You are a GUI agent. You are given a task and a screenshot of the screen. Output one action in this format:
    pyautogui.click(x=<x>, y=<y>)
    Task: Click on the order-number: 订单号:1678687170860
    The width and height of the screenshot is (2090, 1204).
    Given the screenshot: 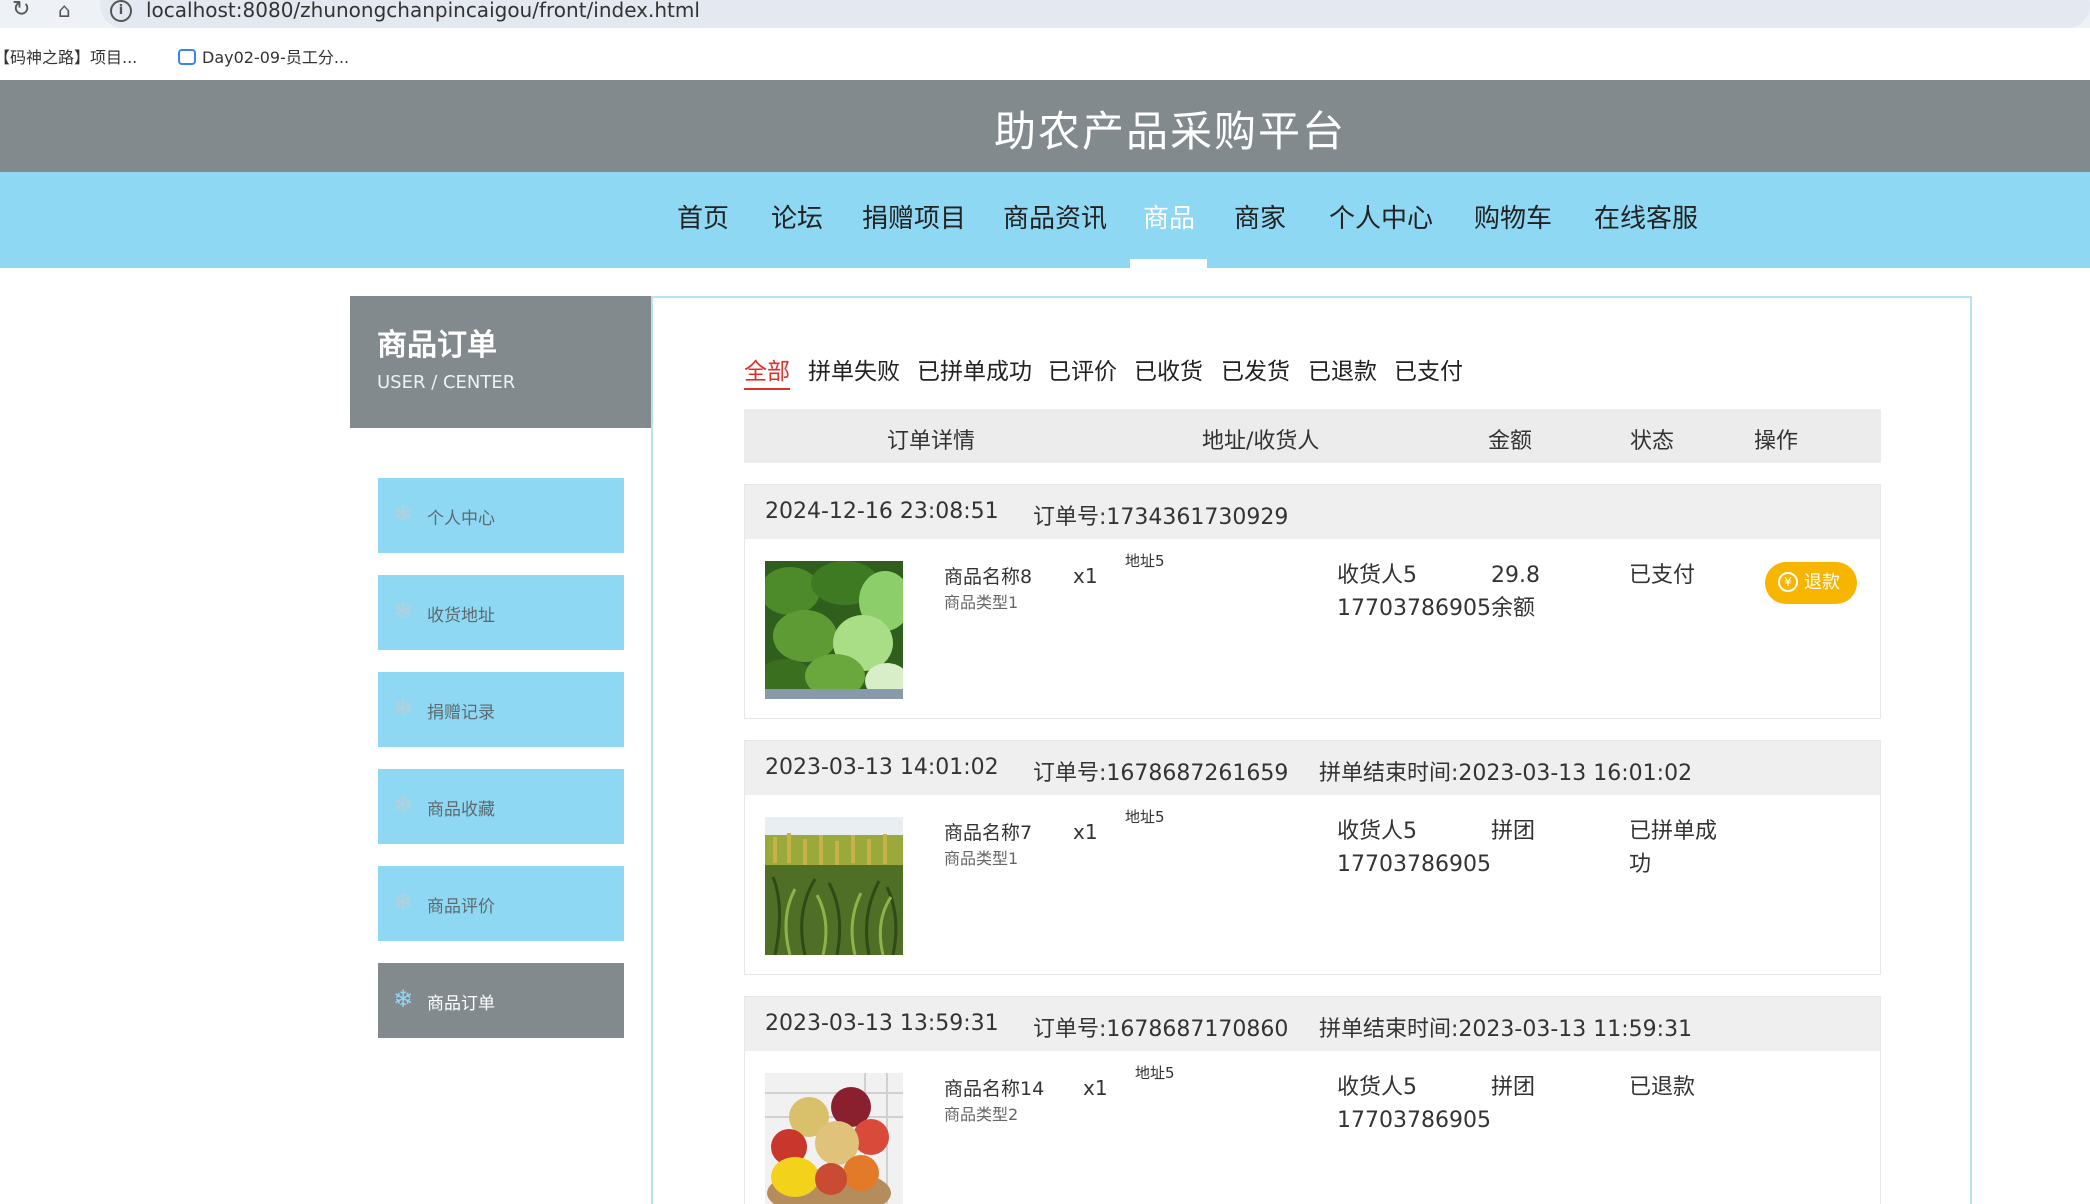 What is the action you would take?
    pyautogui.click(x=1161, y=1029)
    